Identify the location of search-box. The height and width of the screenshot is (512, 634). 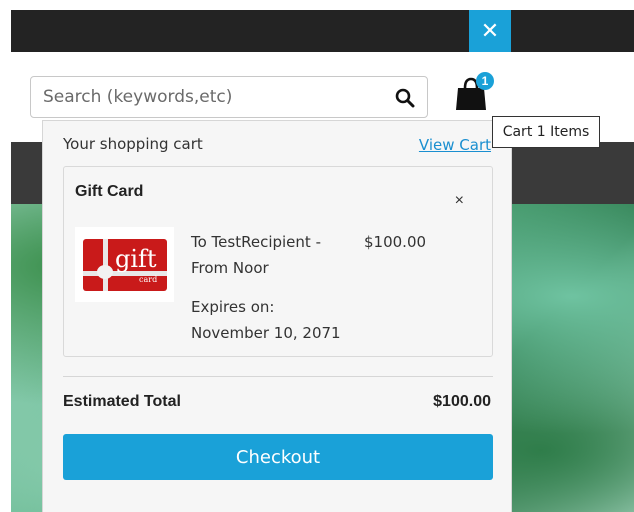
(229, 97).